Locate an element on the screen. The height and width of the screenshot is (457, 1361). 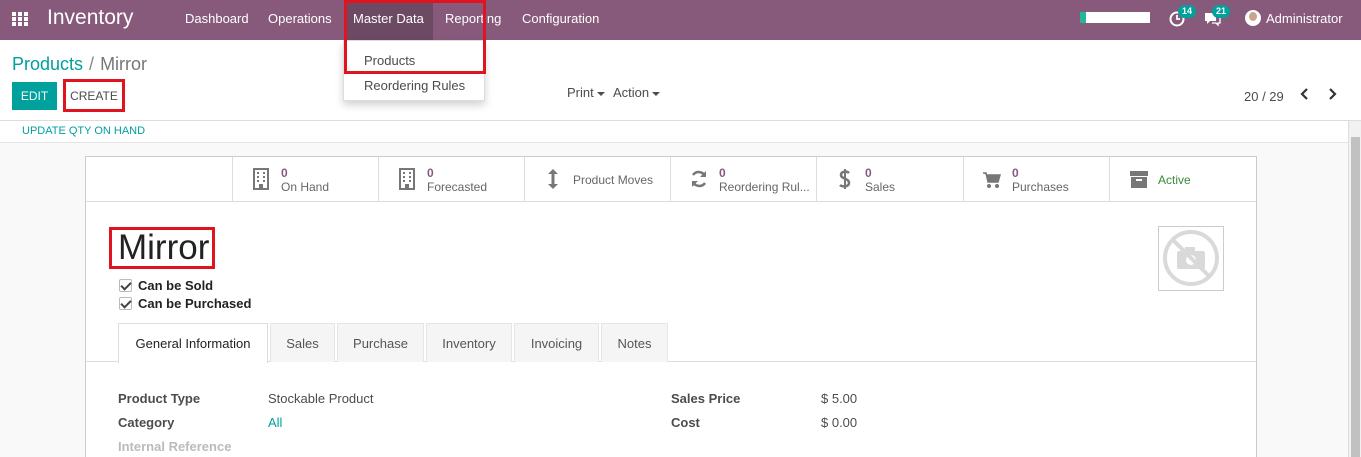
stat-button-on-hand: 0 On Hand is located at coordinates (305, 179).